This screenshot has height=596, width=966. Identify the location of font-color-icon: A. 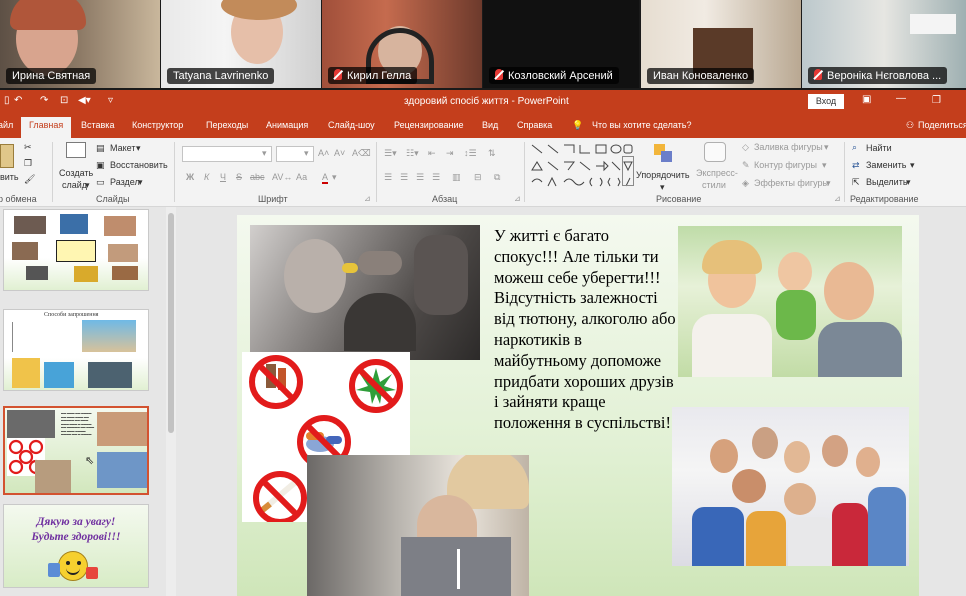
(325, 178).